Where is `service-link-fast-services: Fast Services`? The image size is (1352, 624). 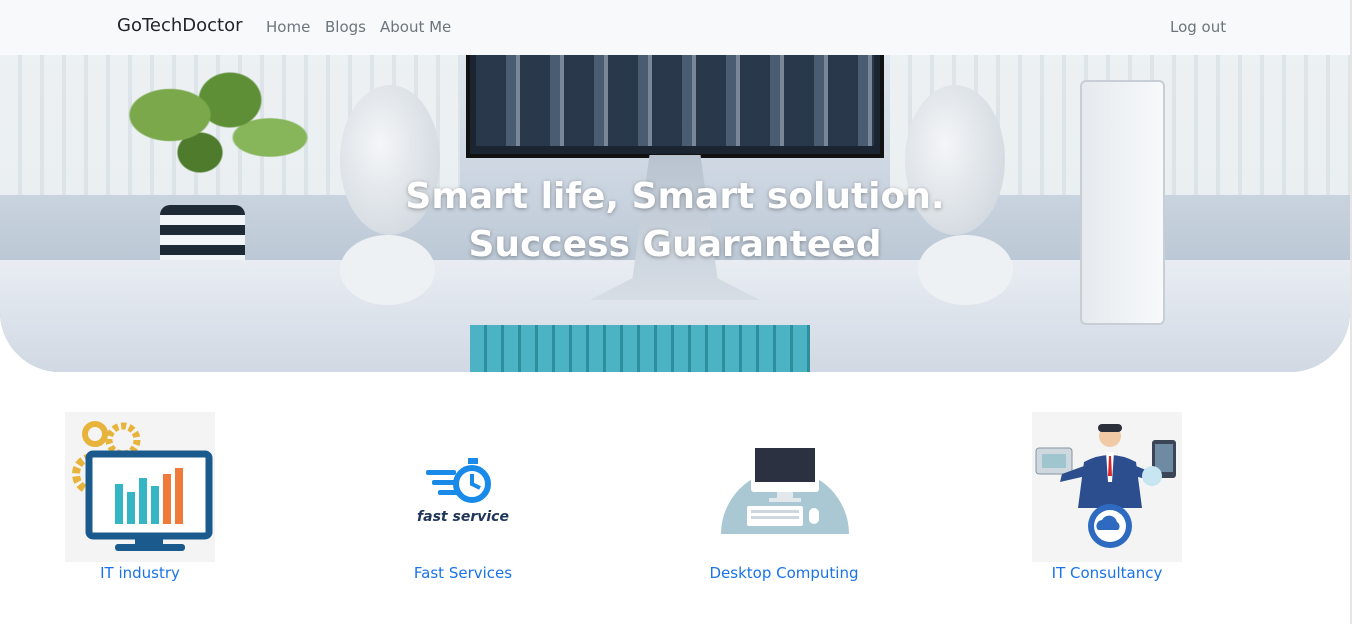 service-link-fast-services: Fast Services is located at coordinates (463, 573).